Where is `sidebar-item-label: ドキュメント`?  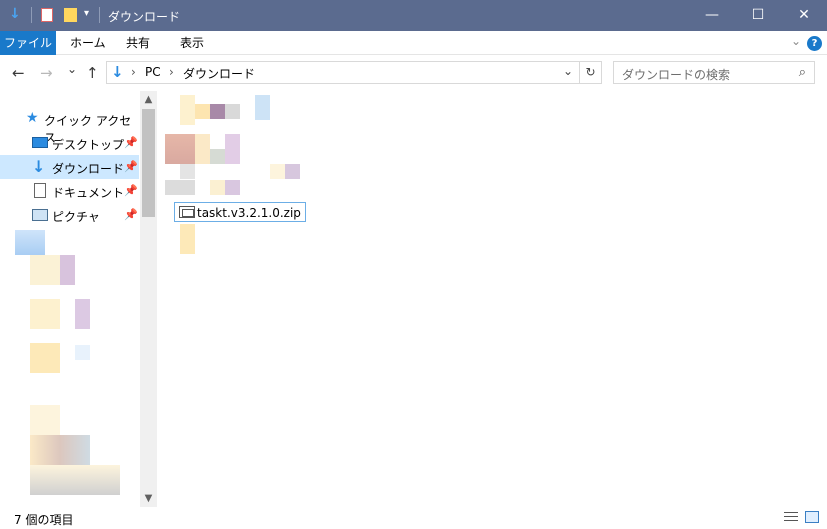
sidebar-item-label: ドキュメント is located at coordinates (88, 193).